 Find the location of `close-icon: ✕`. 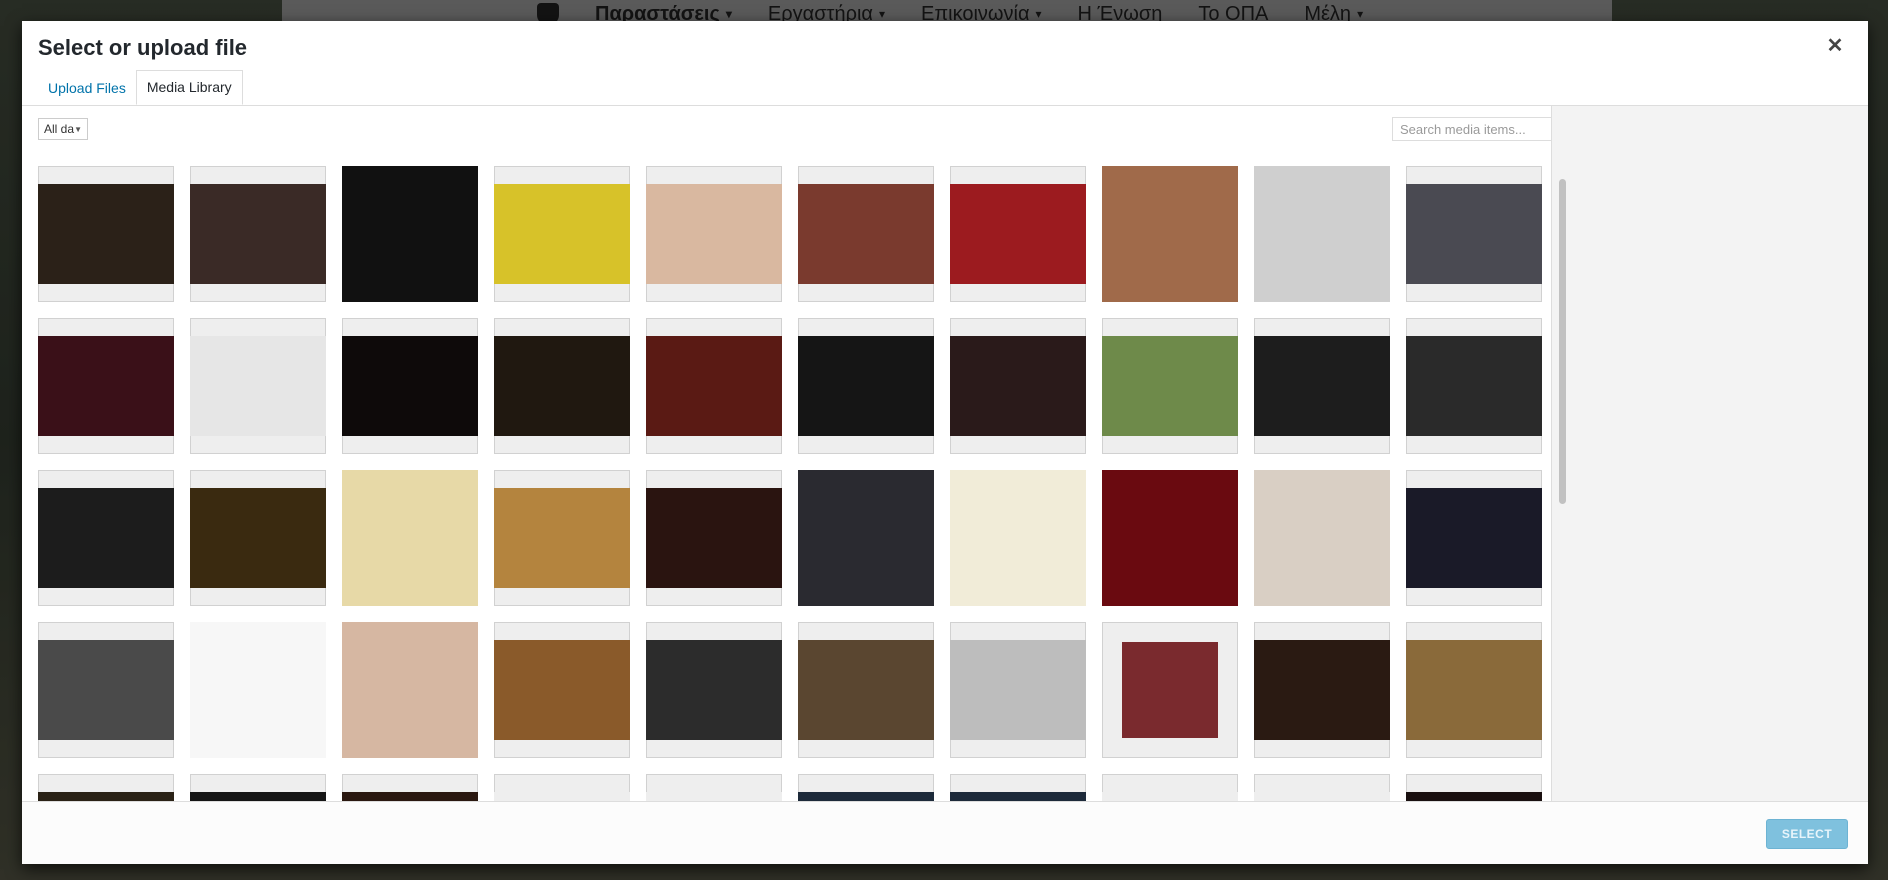

close-icon: ✕ is located at coordinates (1835, 46).